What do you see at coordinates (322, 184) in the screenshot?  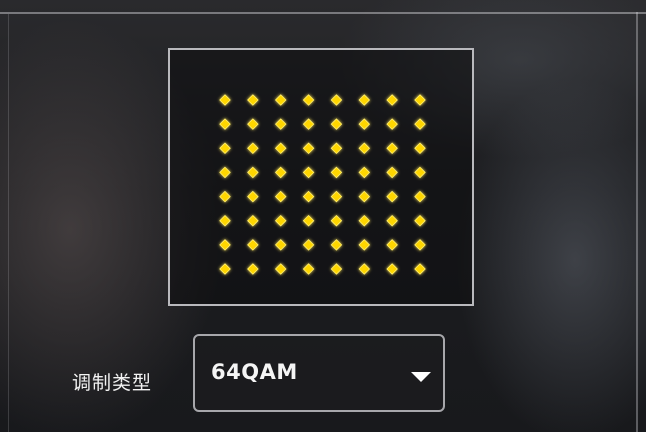 I see `constellation-plot` at bounding box center [322, 184].